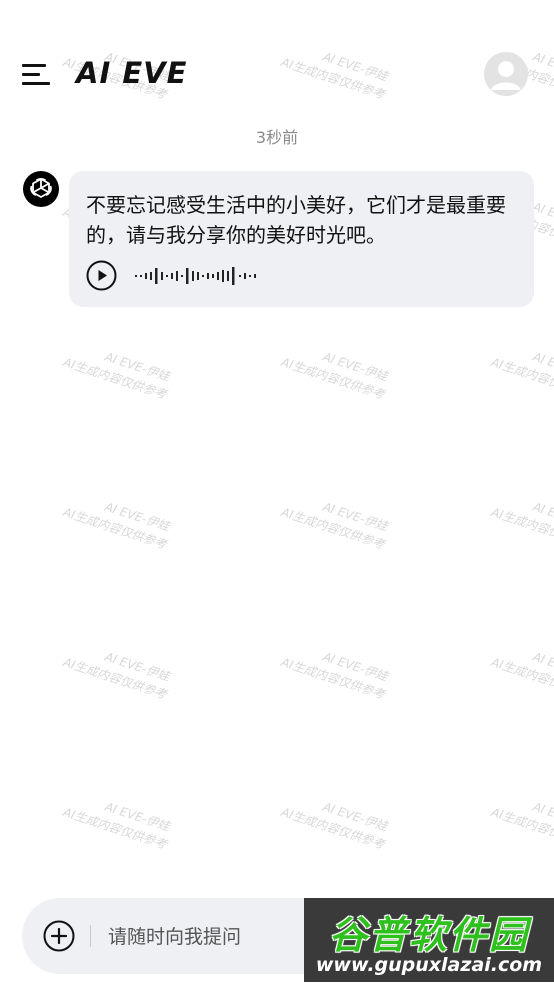 This screenshot has height=986, width=554. Describe the element at coordinates (200, 276) in the screenshot. I see `audio-waveform` at that location.